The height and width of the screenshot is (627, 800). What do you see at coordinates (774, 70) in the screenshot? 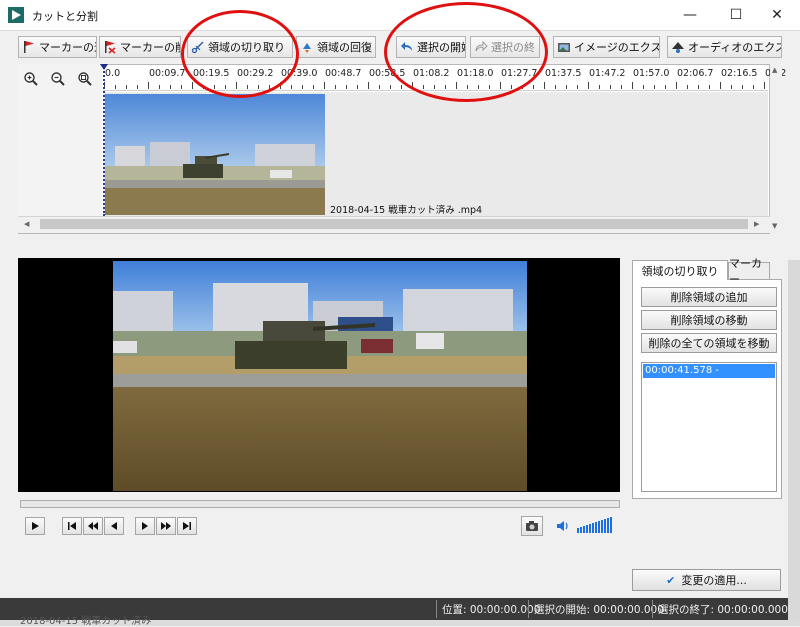
I see `scroll-up-icon: ▲` at bounding box center [774, 70].